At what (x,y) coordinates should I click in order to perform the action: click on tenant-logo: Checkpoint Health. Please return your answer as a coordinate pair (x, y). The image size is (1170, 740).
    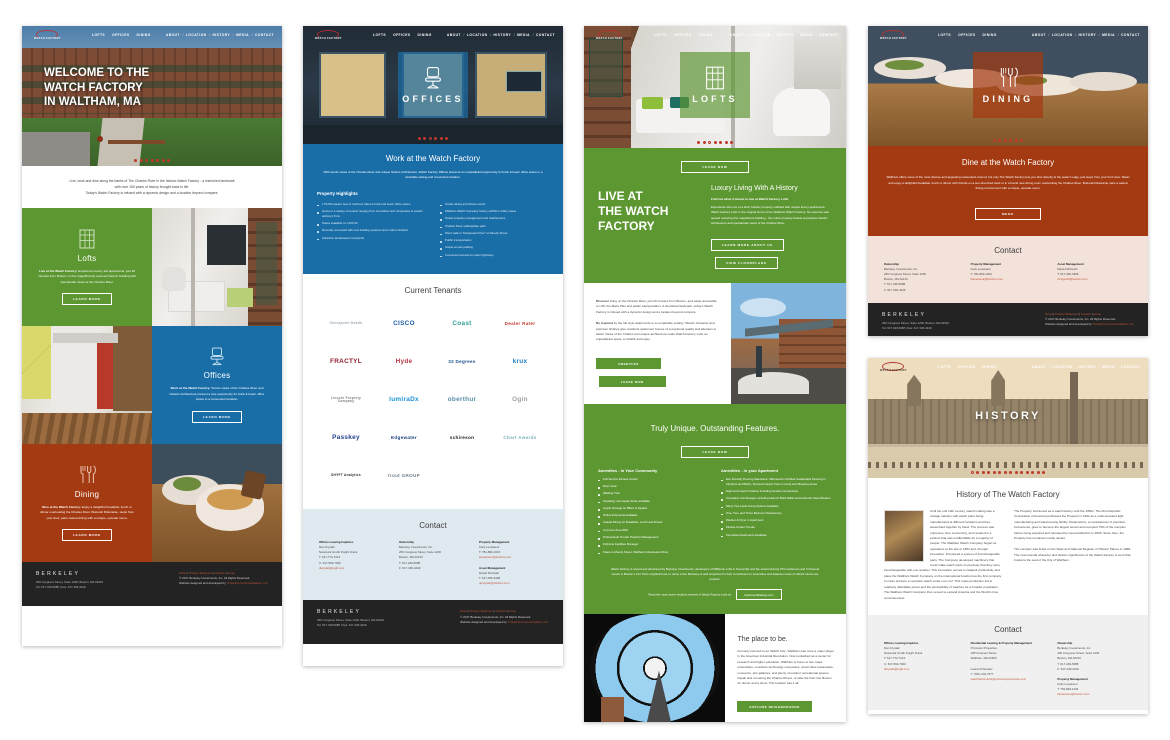
    Looking at the image, I should click on (346, 324).